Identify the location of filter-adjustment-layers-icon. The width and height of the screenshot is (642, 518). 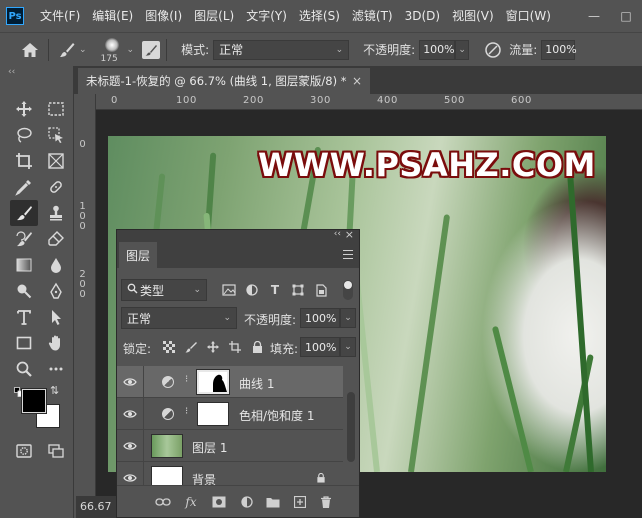
(252, 290).